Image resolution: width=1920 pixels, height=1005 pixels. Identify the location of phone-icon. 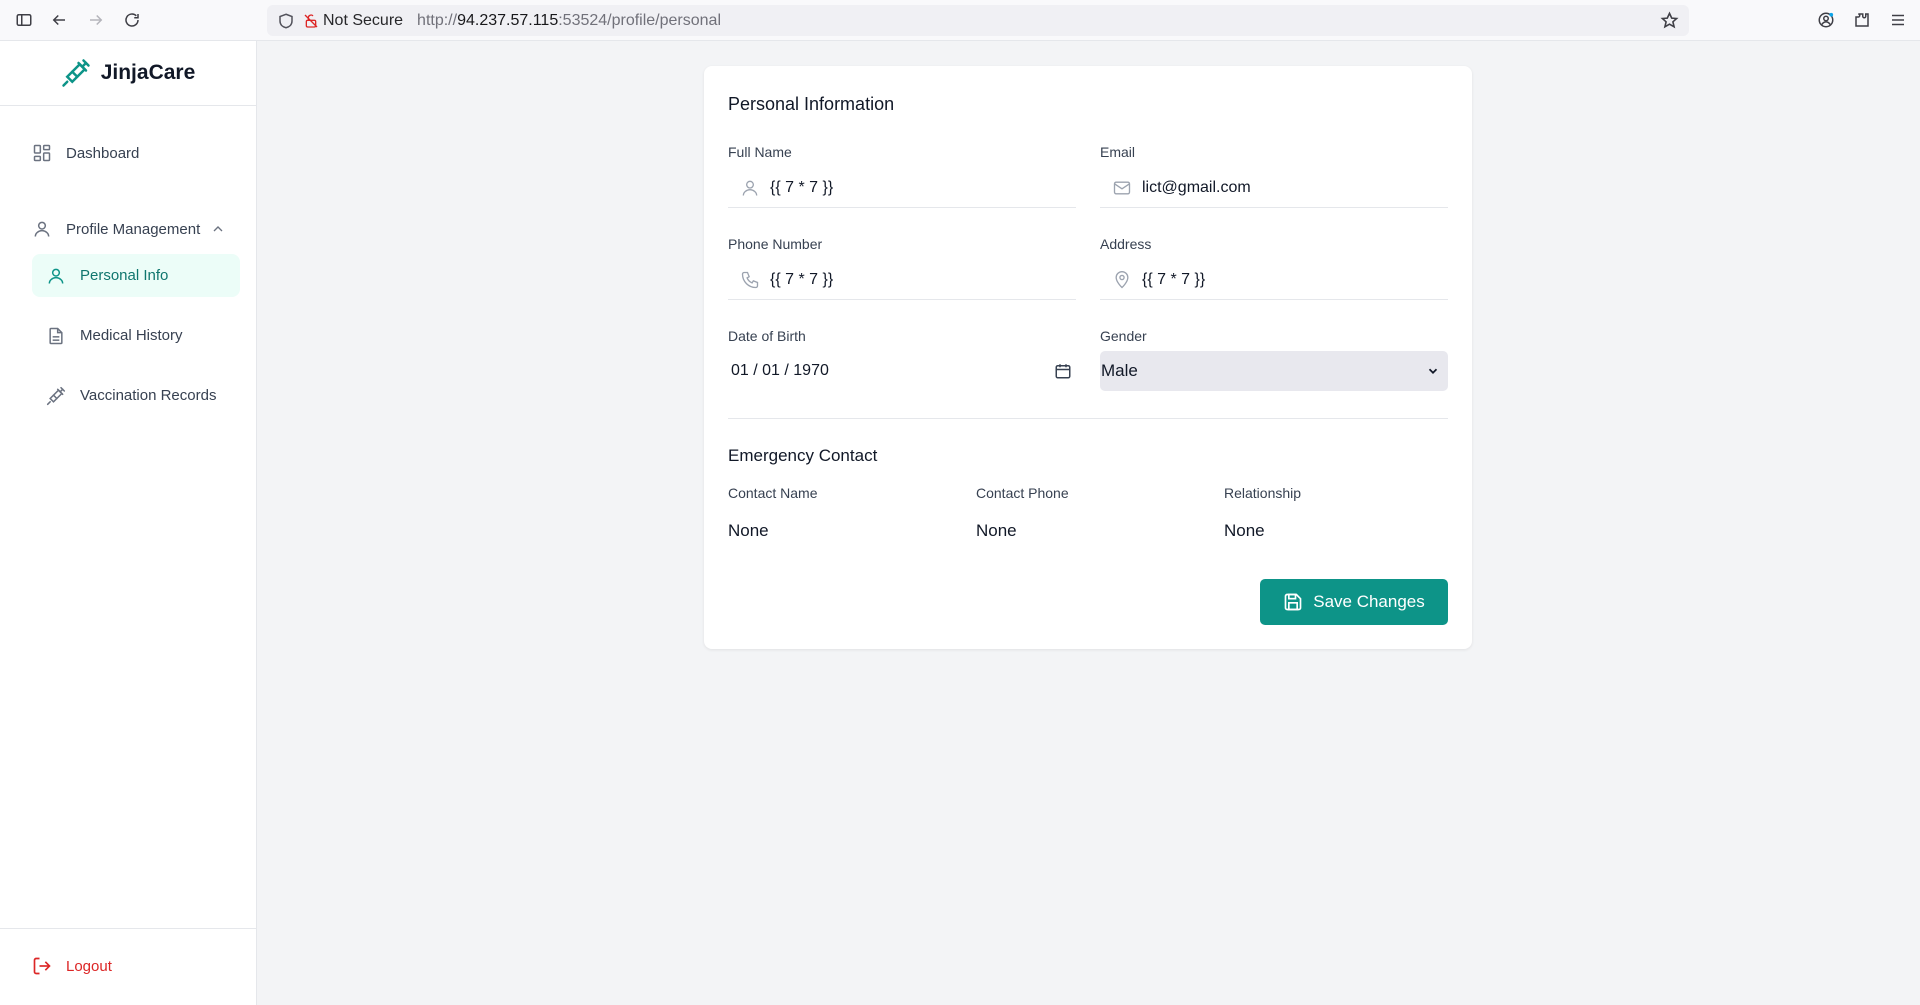
(750, 279).